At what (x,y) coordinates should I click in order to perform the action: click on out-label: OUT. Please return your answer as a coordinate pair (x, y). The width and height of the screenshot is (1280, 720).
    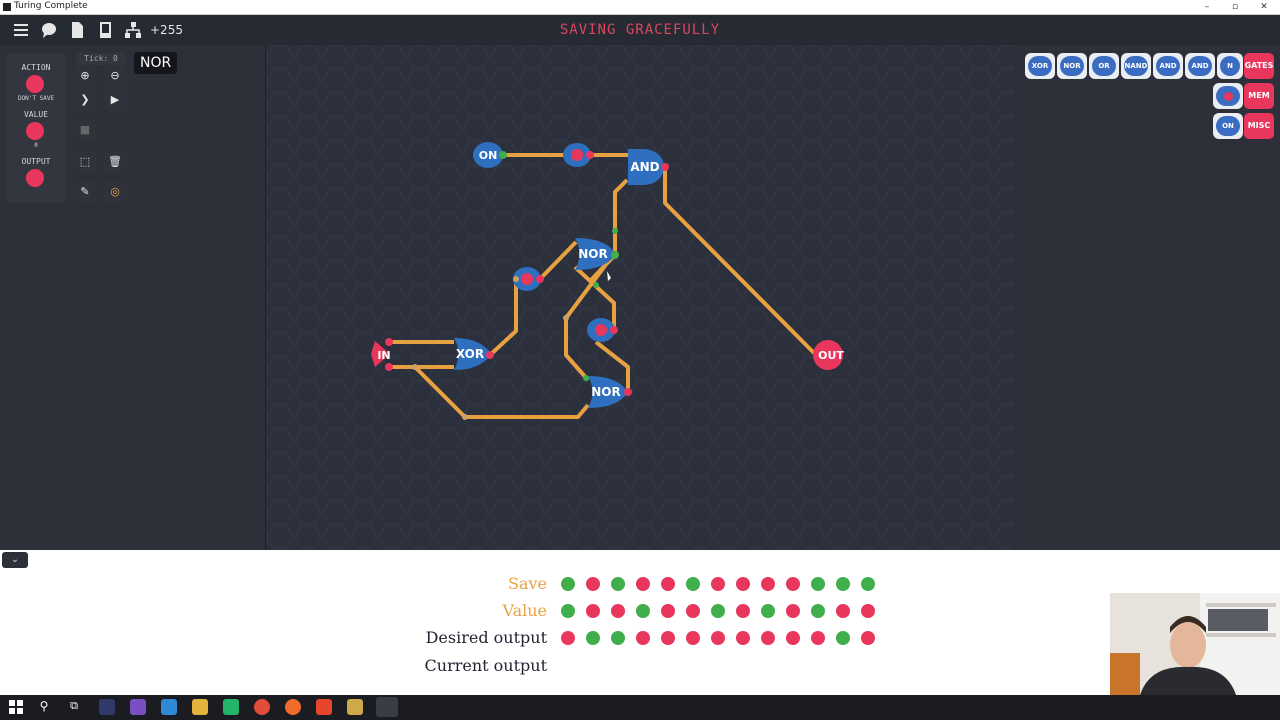
    Looking at the image, I should click on (831, 355).